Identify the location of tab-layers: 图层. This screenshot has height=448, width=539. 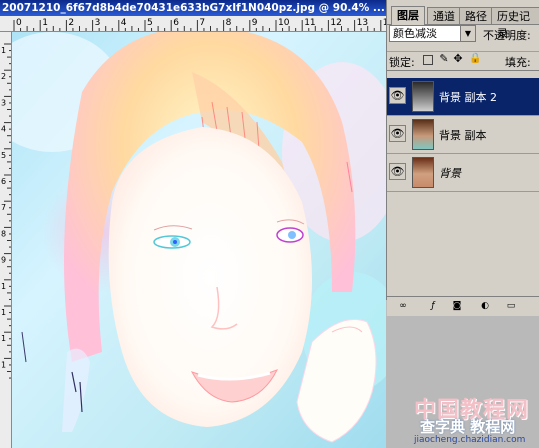
(408, 15).